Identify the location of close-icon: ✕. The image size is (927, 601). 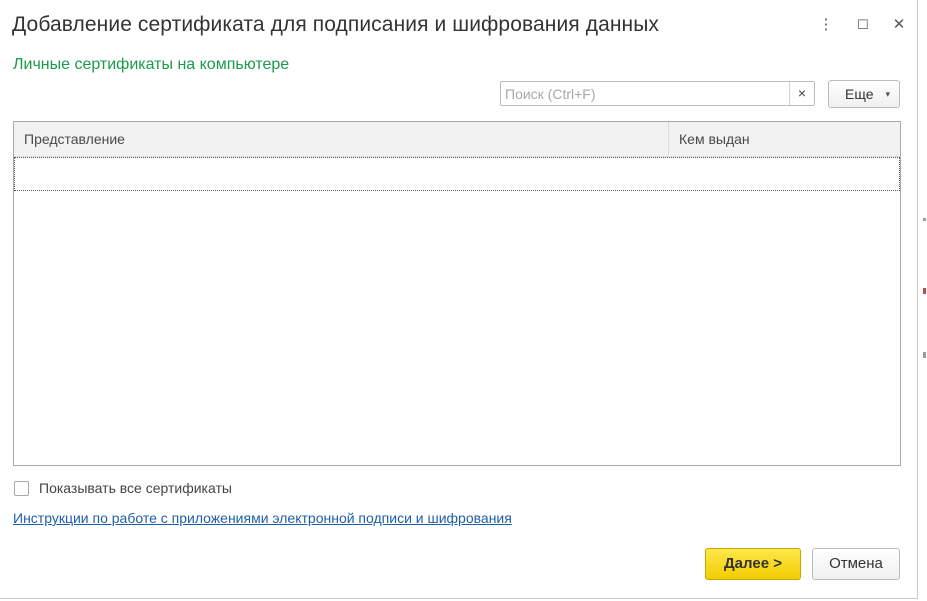
(899, 25).